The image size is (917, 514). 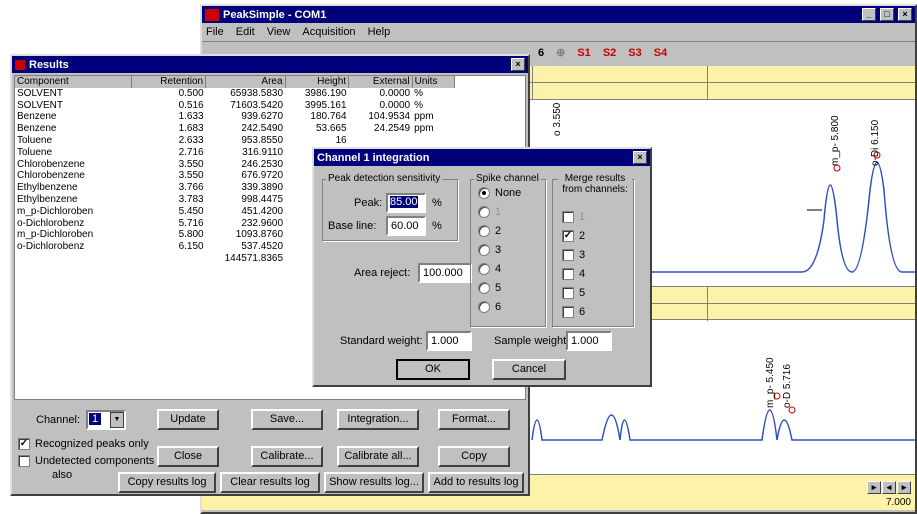 I want to click on merge-checkbox-label: 5, so click(x=582, y=293).